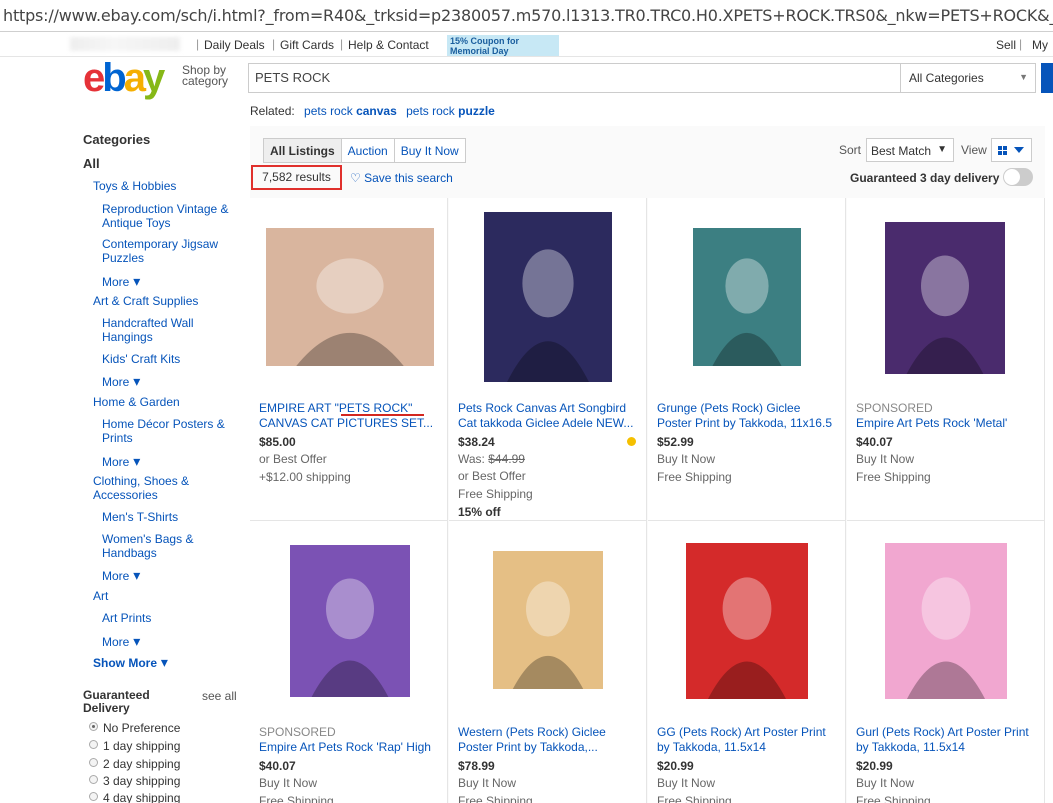 Image resolution: width=1053 pixels, height=803 pixels. I want to click on category-handcrafted-wall: Handcrafted Wall, so click(148, 323).